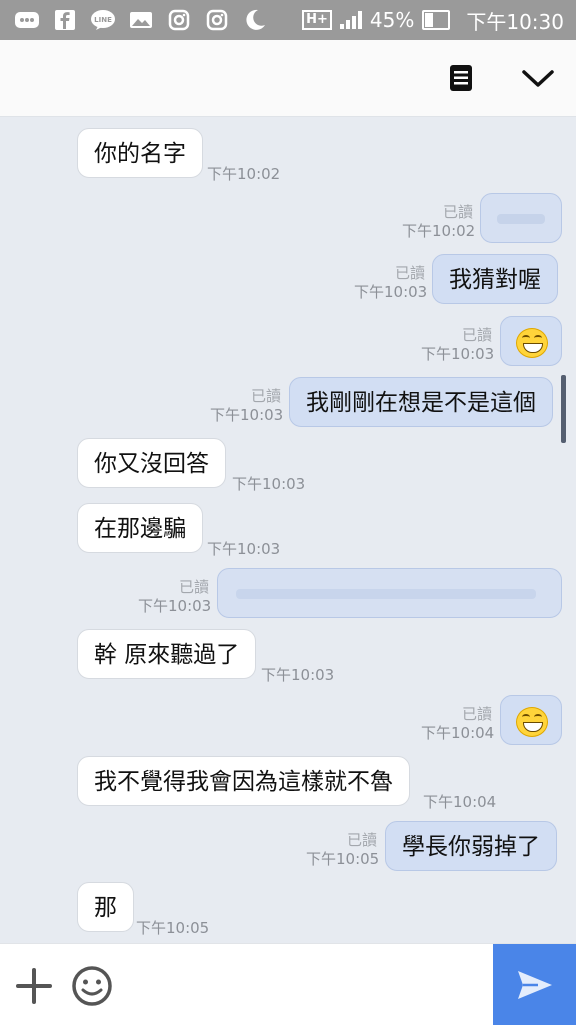 The width and height of the screenshot is (576, 1025). Describe the element at coordinates (105, 907) in the screenshot. I see `message-bubble-incoming: 那` at that location.